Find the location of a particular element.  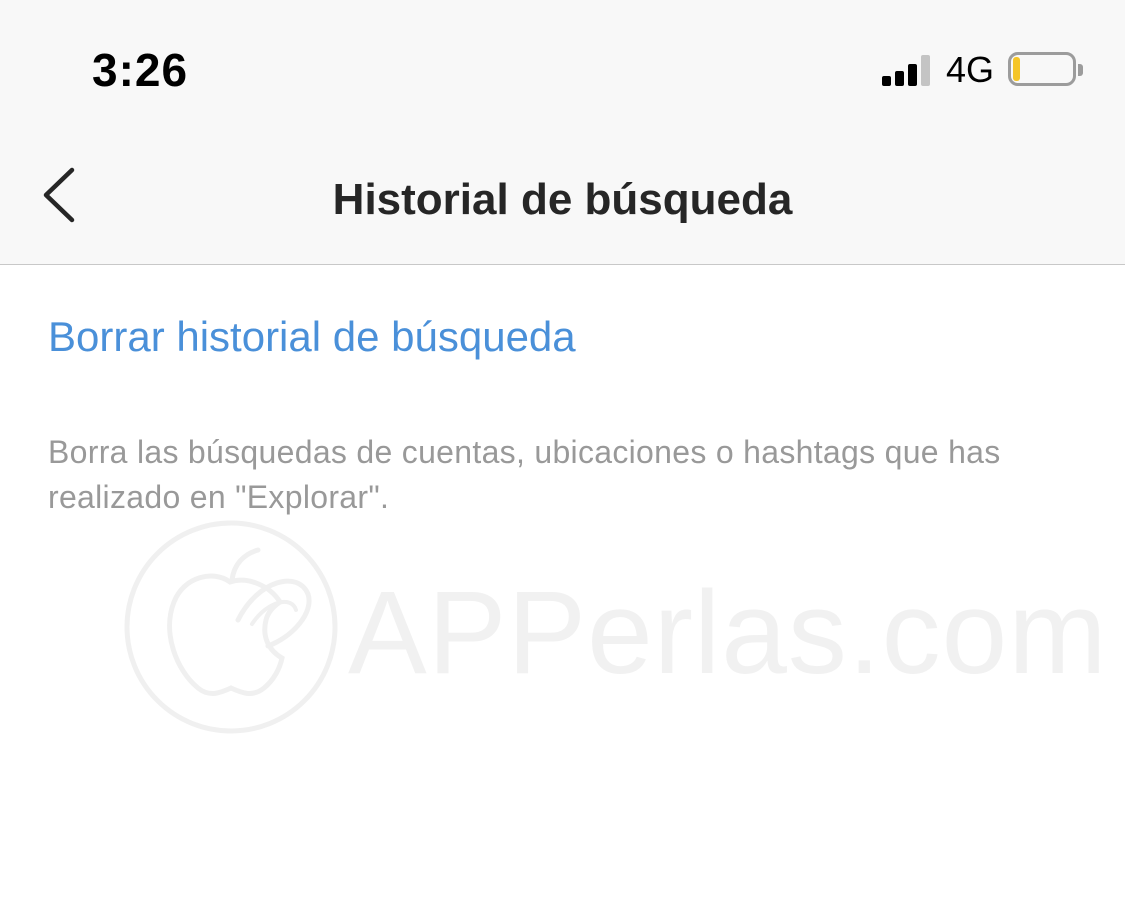

battery-icon is located at coordinates (1046, 70).